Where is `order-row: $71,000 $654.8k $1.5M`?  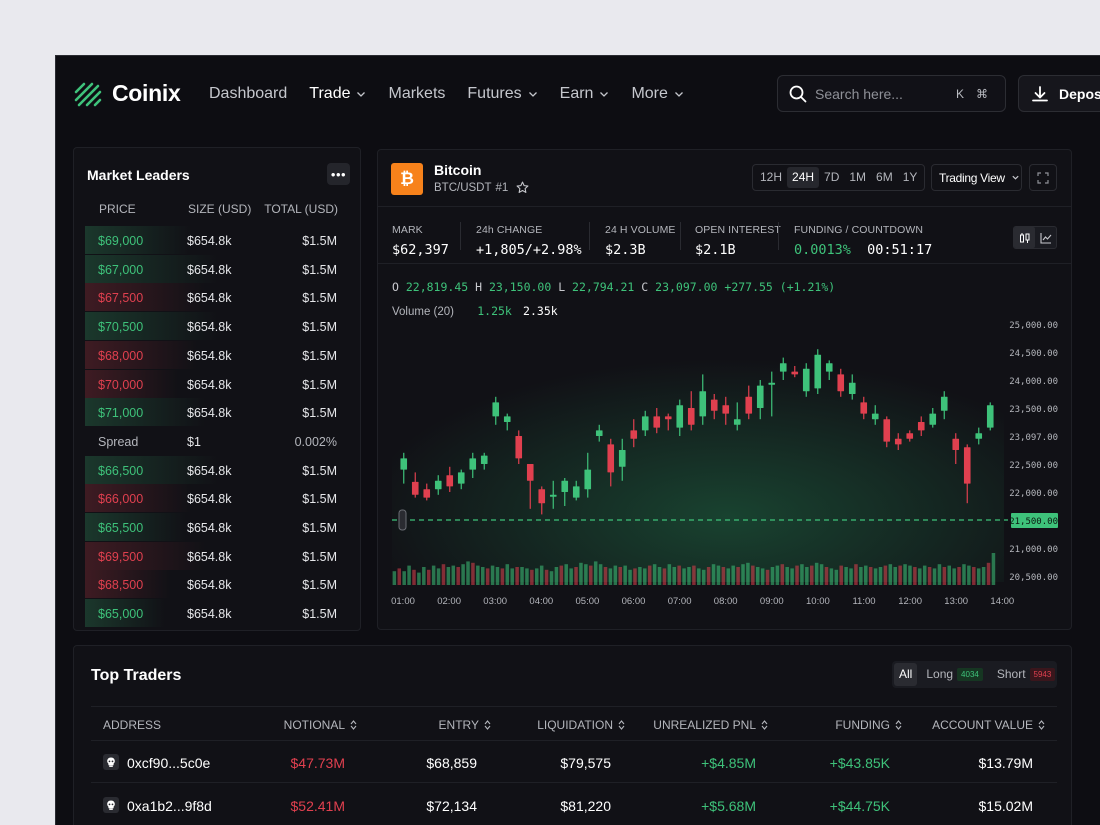 order-row: $71,000 $654.8k $1.5M is located at coordinates (218, 412).